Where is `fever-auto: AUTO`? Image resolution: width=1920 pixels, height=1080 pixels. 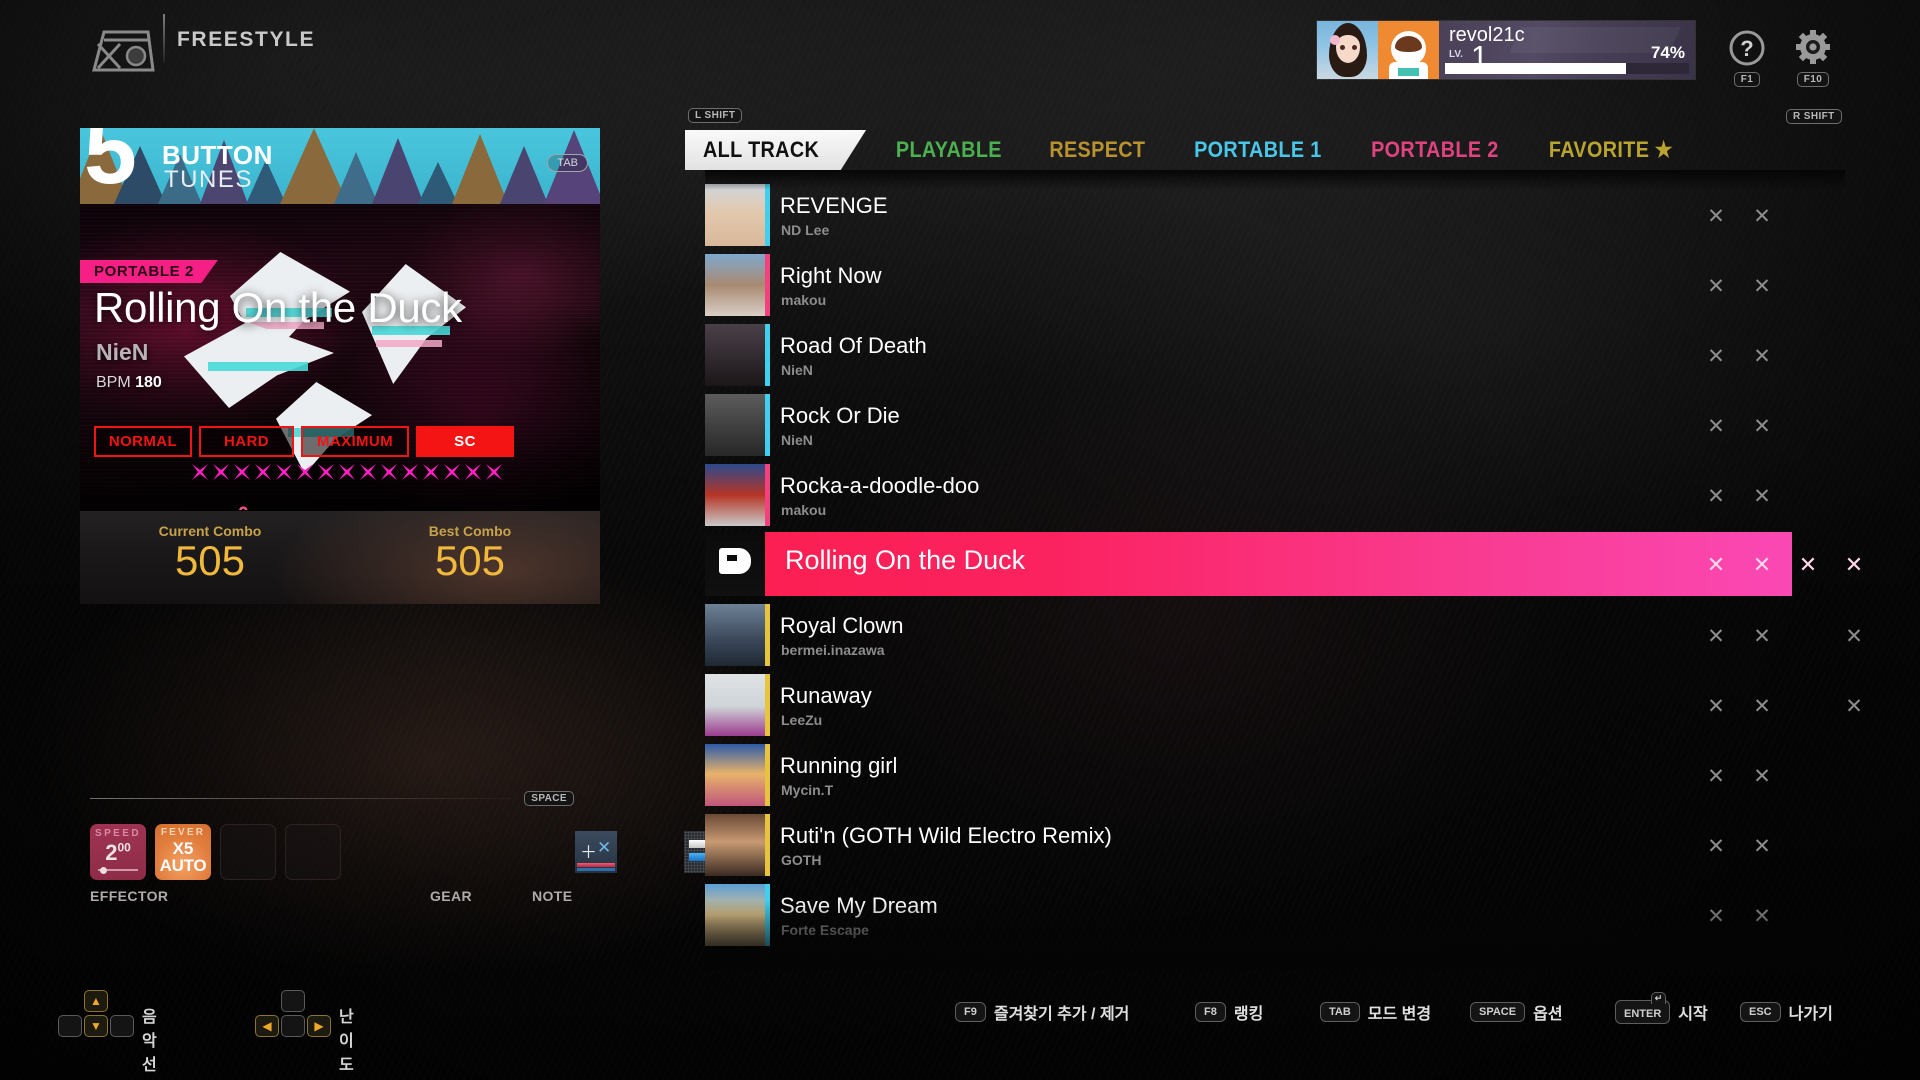
fever-auto: AUTO is located at coordinates (183, 865).